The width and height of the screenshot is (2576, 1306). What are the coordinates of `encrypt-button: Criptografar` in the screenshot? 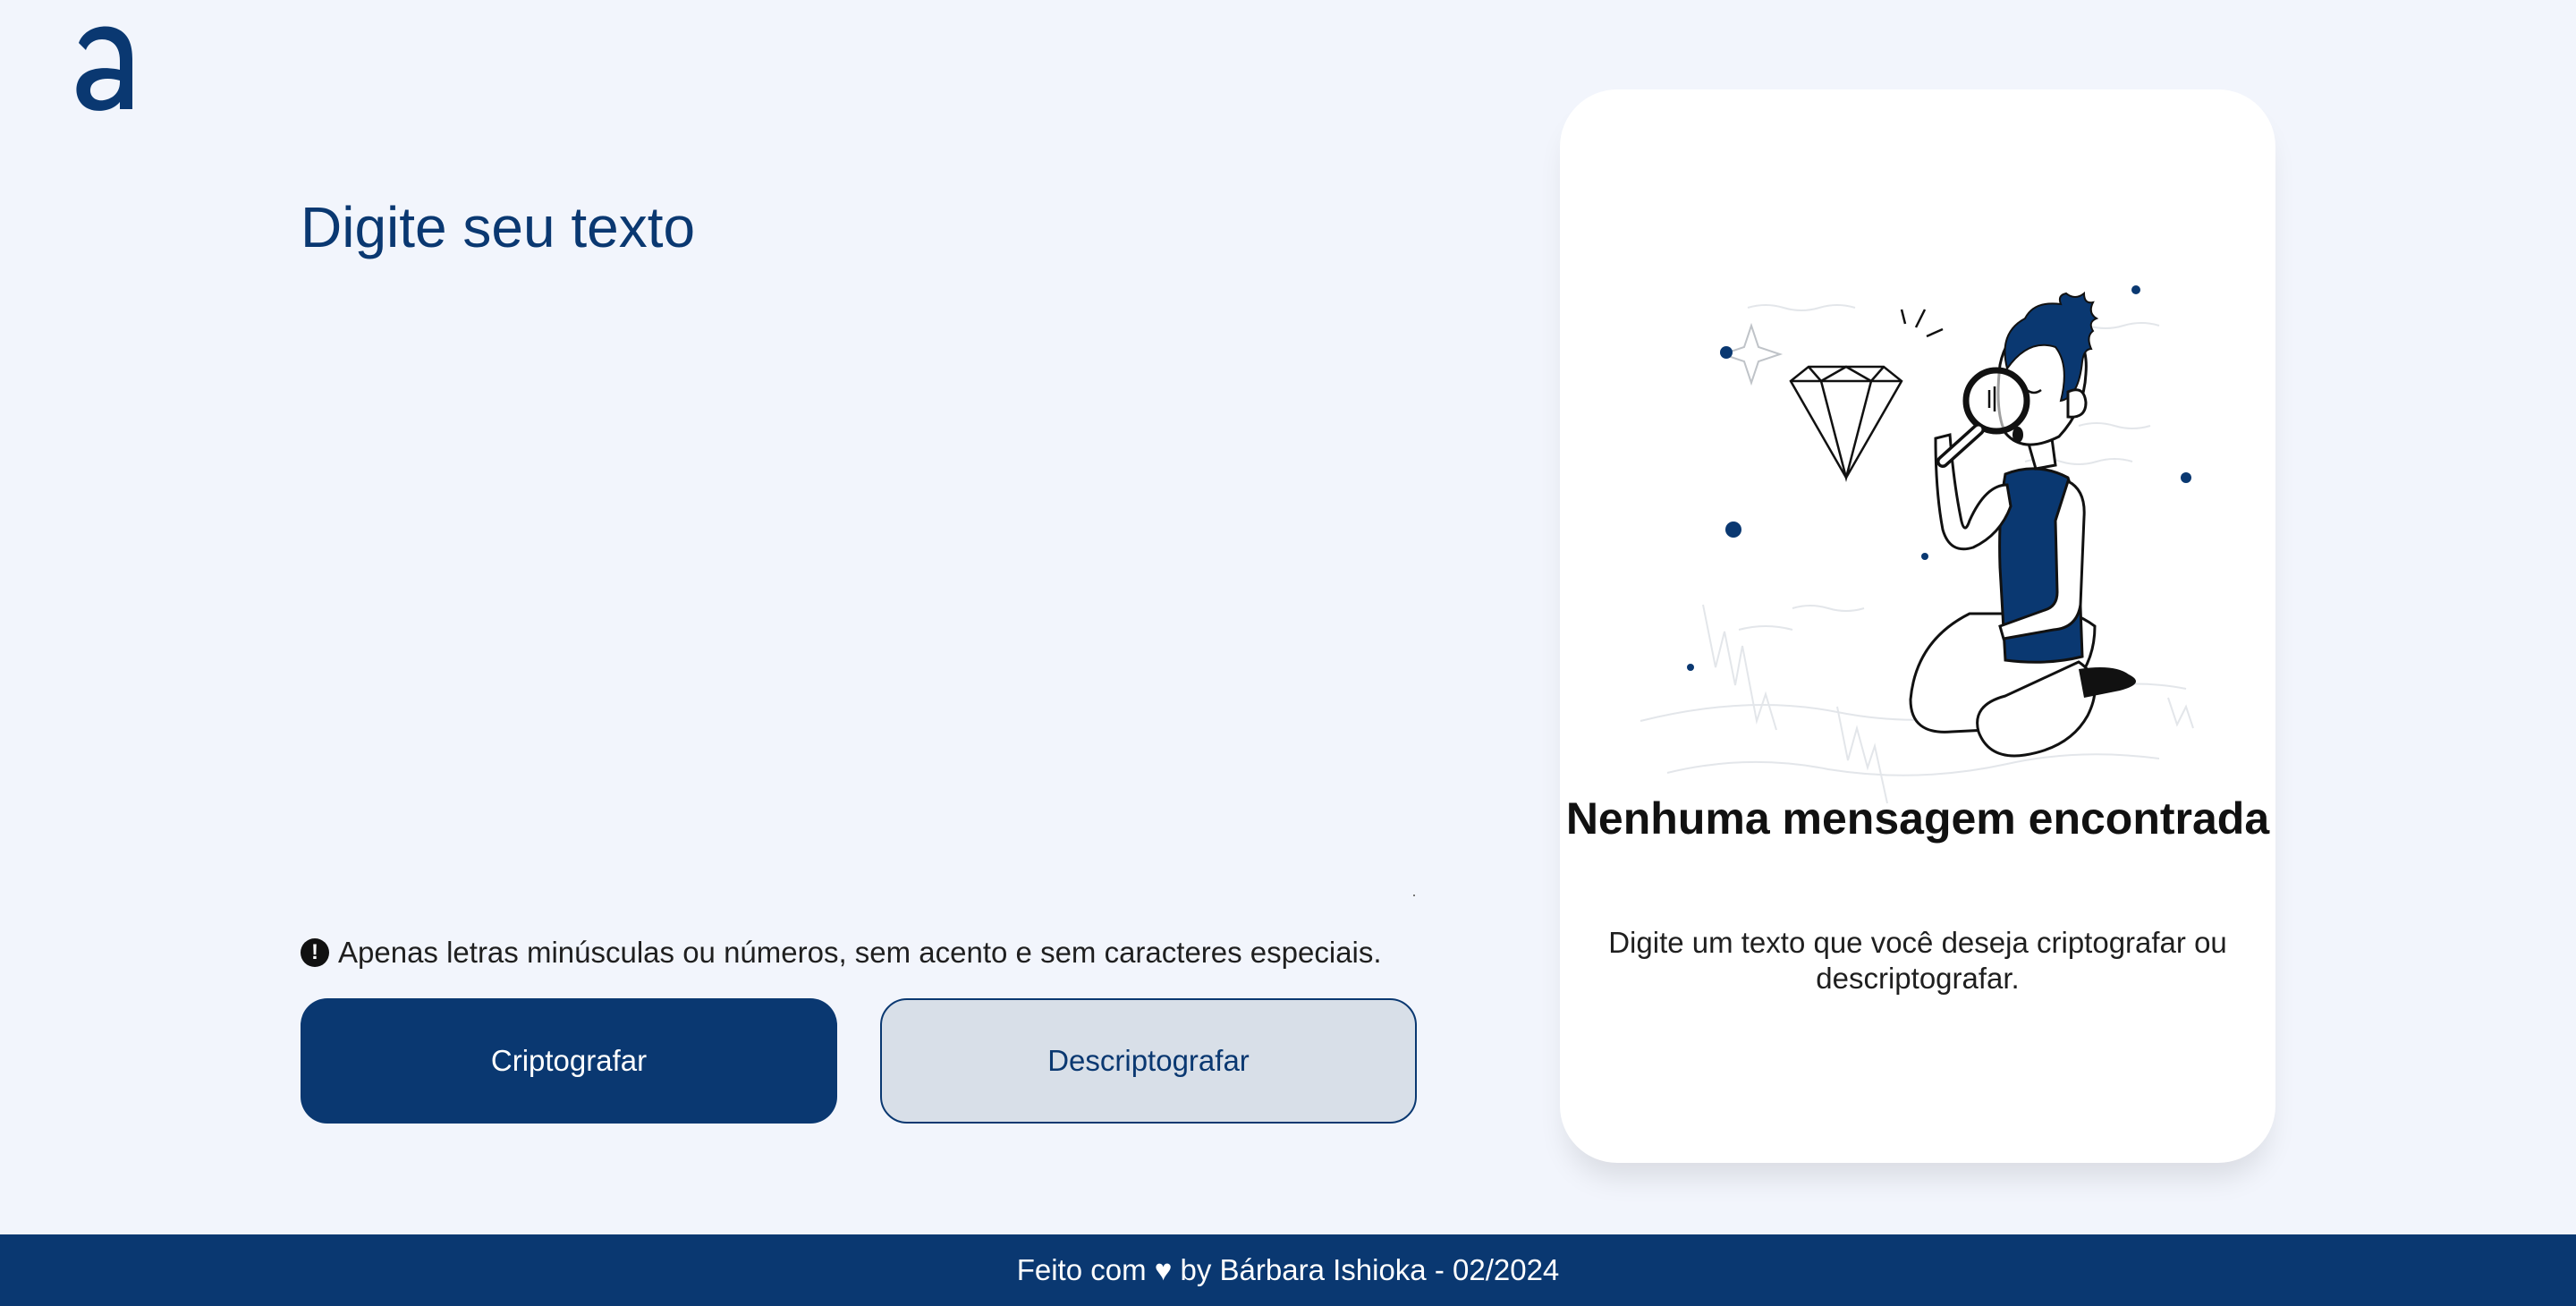 It's located at (569, 1061).